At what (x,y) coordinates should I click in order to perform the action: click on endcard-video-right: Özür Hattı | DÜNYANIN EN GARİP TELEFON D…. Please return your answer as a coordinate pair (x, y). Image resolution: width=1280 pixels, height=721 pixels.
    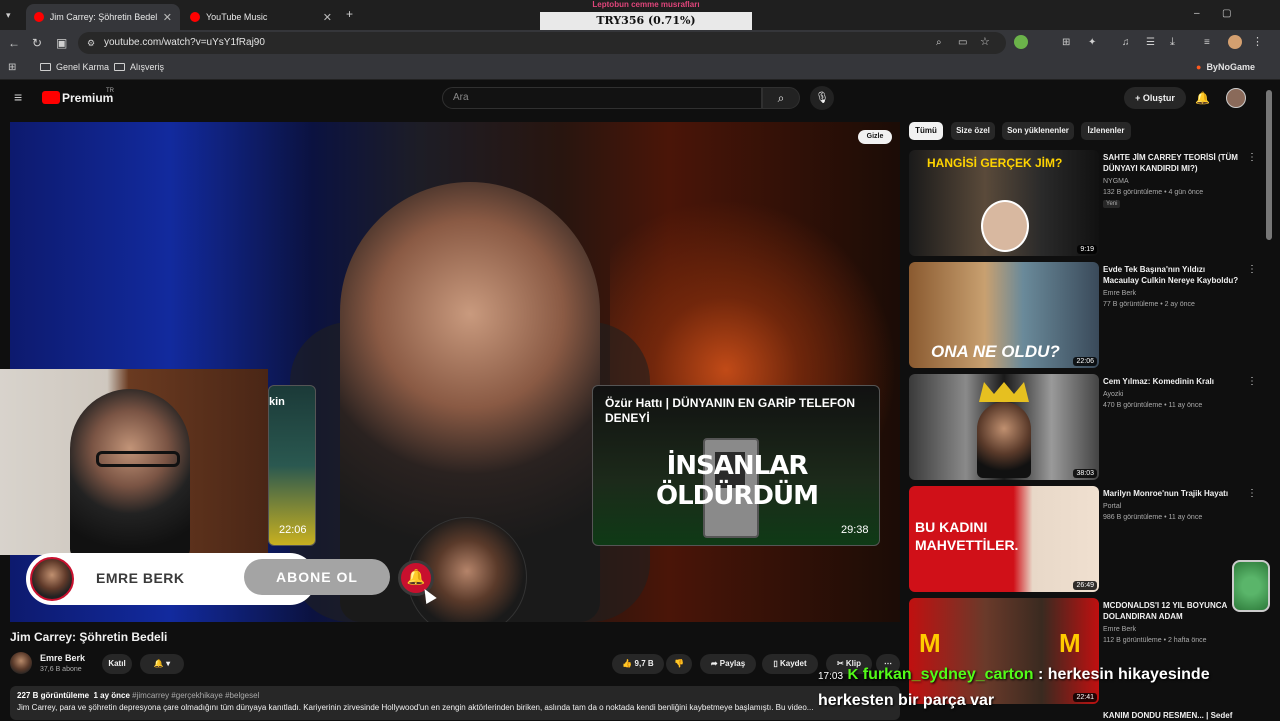
    Looking at the image, I should click on (736, 465).